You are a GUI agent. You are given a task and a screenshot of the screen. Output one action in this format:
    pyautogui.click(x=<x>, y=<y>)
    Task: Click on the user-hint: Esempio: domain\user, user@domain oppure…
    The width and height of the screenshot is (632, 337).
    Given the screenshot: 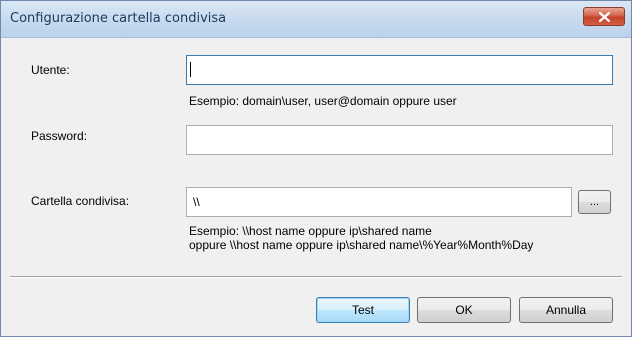 What is the action you would take?
    pyautogui.click(x=323, y=101)
    